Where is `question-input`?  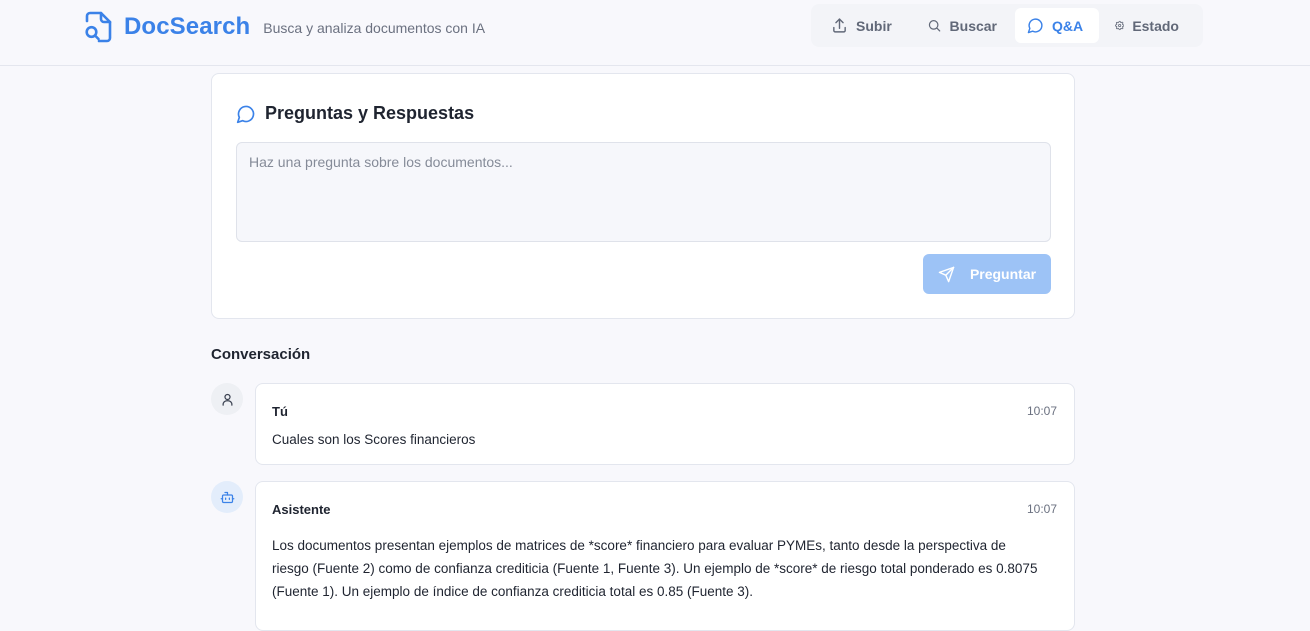
question-input is located at coordinates (643, 192).